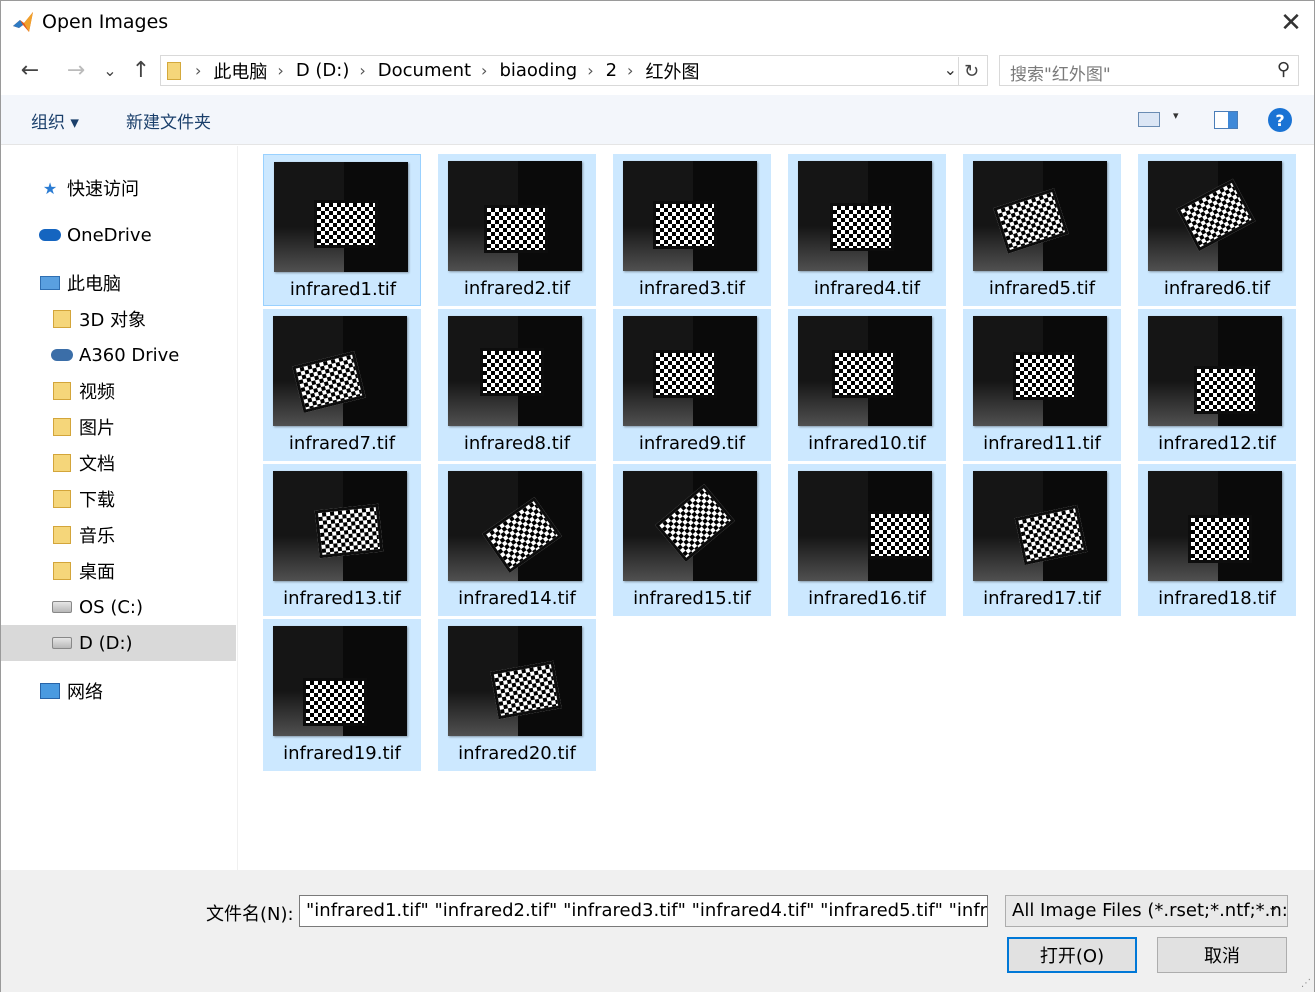 This screenshot has height=992, width=1315. Describe the element at coordinates (867, 288) in the screenshot. I see `file-name: infrared4.tif` at that location.